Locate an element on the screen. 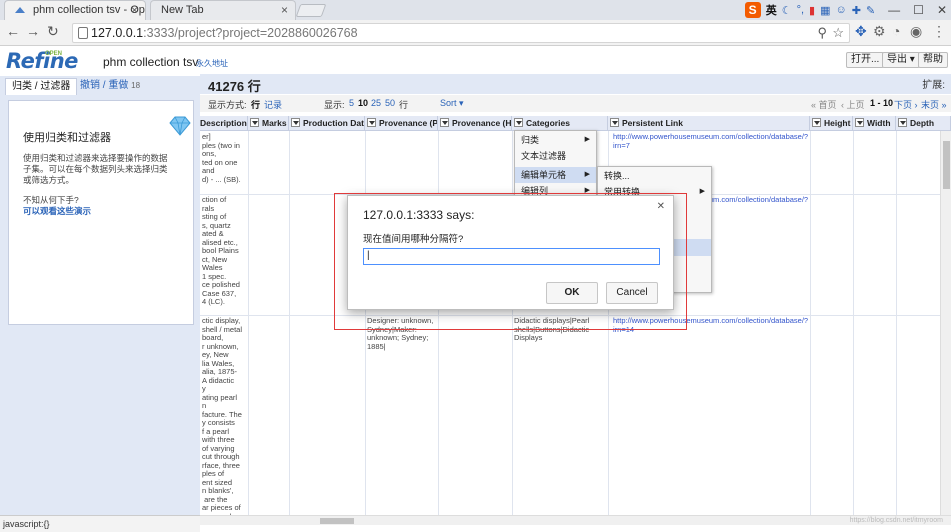  tab-undo-redo: 撤销 / 重做 18 is located at coordinates (110, 86).